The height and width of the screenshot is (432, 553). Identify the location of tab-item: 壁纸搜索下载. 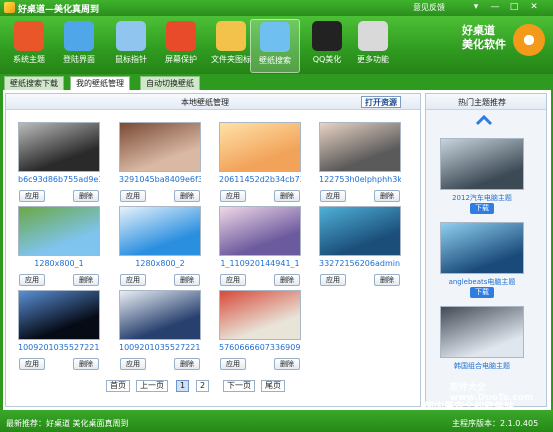
(34, 83).